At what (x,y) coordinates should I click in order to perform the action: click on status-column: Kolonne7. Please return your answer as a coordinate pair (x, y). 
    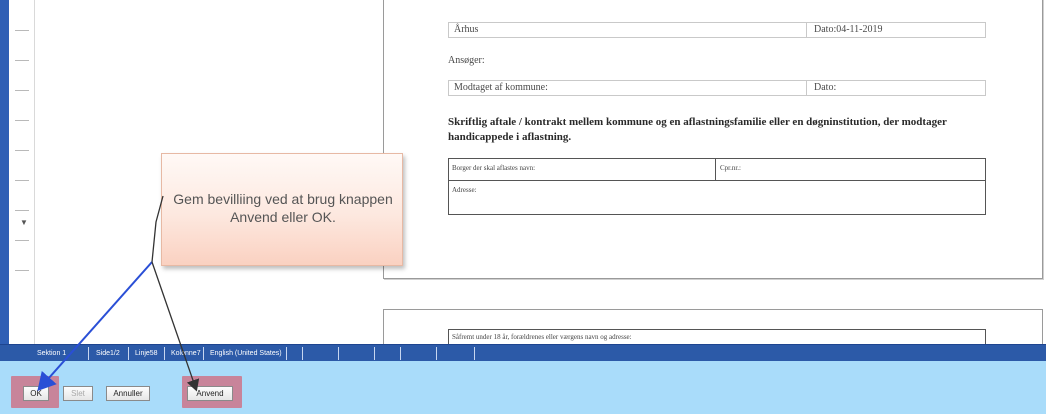
    Looking at the image, I should click on (186, 353).